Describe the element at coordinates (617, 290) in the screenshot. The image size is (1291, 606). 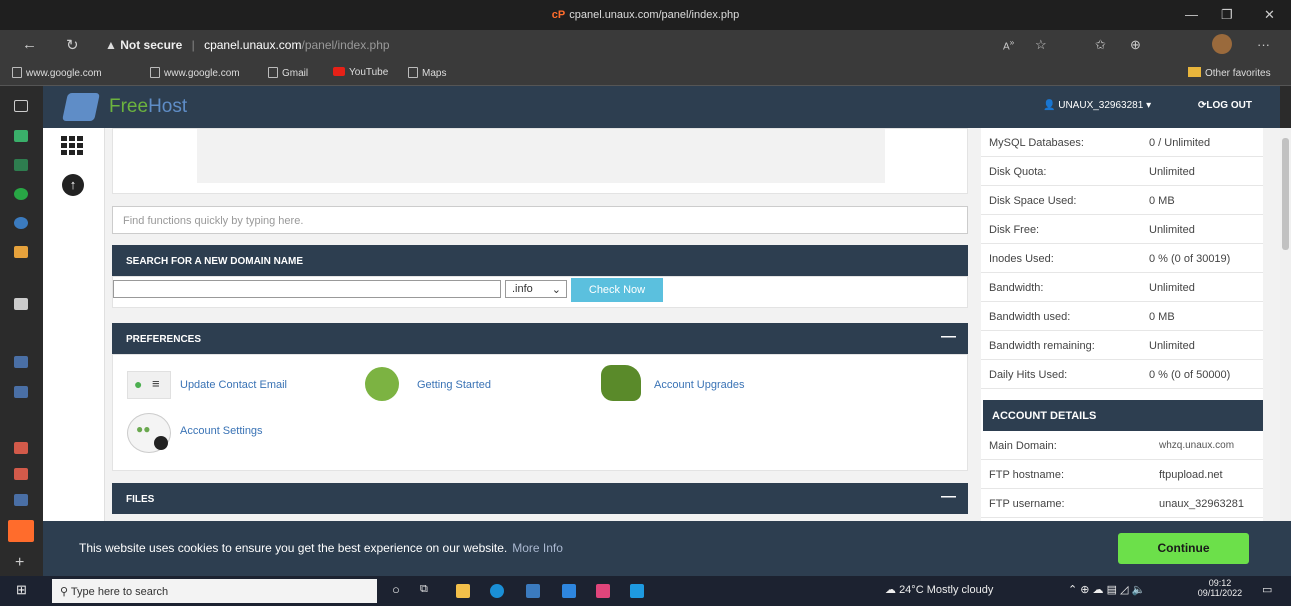
I see `check-now-button: Check Now` at that location.